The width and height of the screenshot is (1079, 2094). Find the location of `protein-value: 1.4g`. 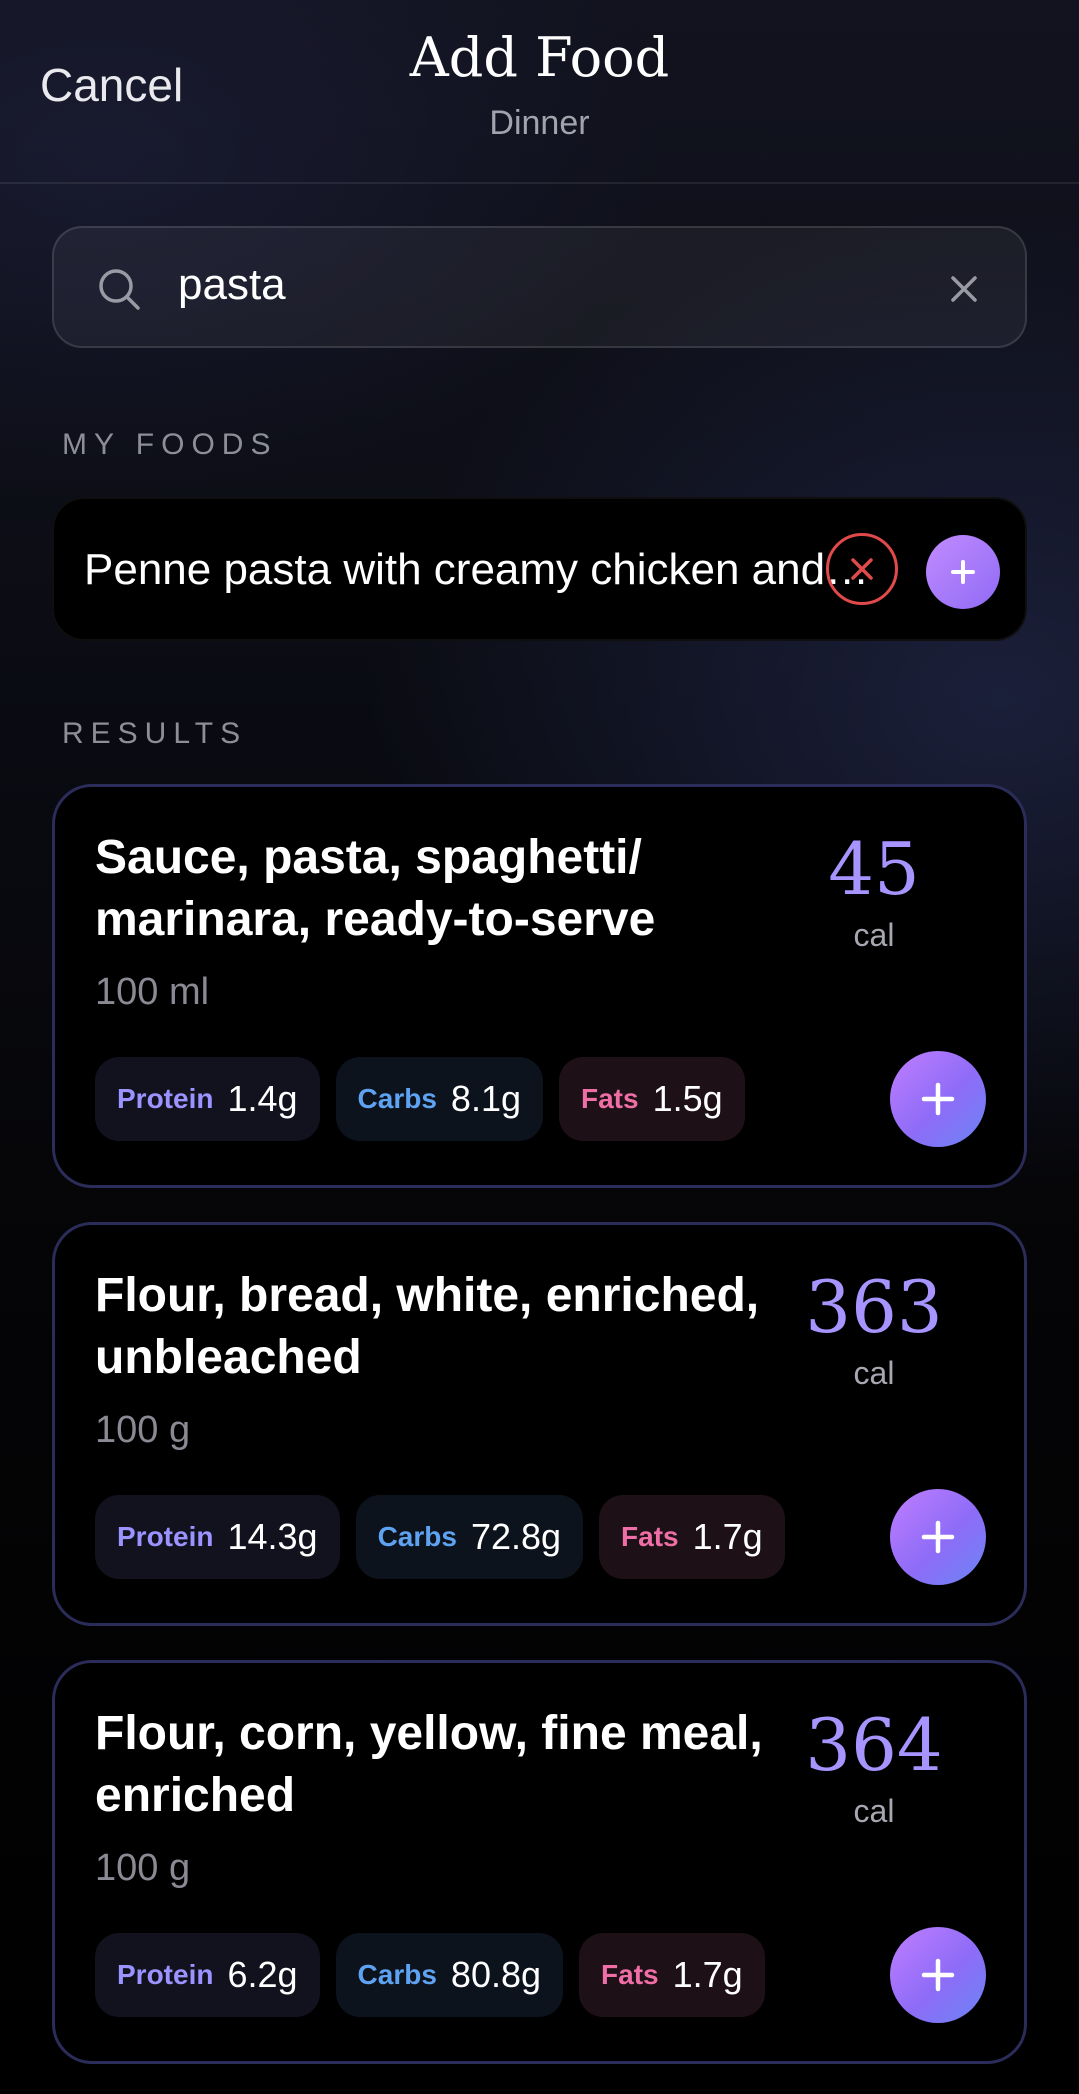

protein-value: 1.4g is located at coordinates (262, 1098).